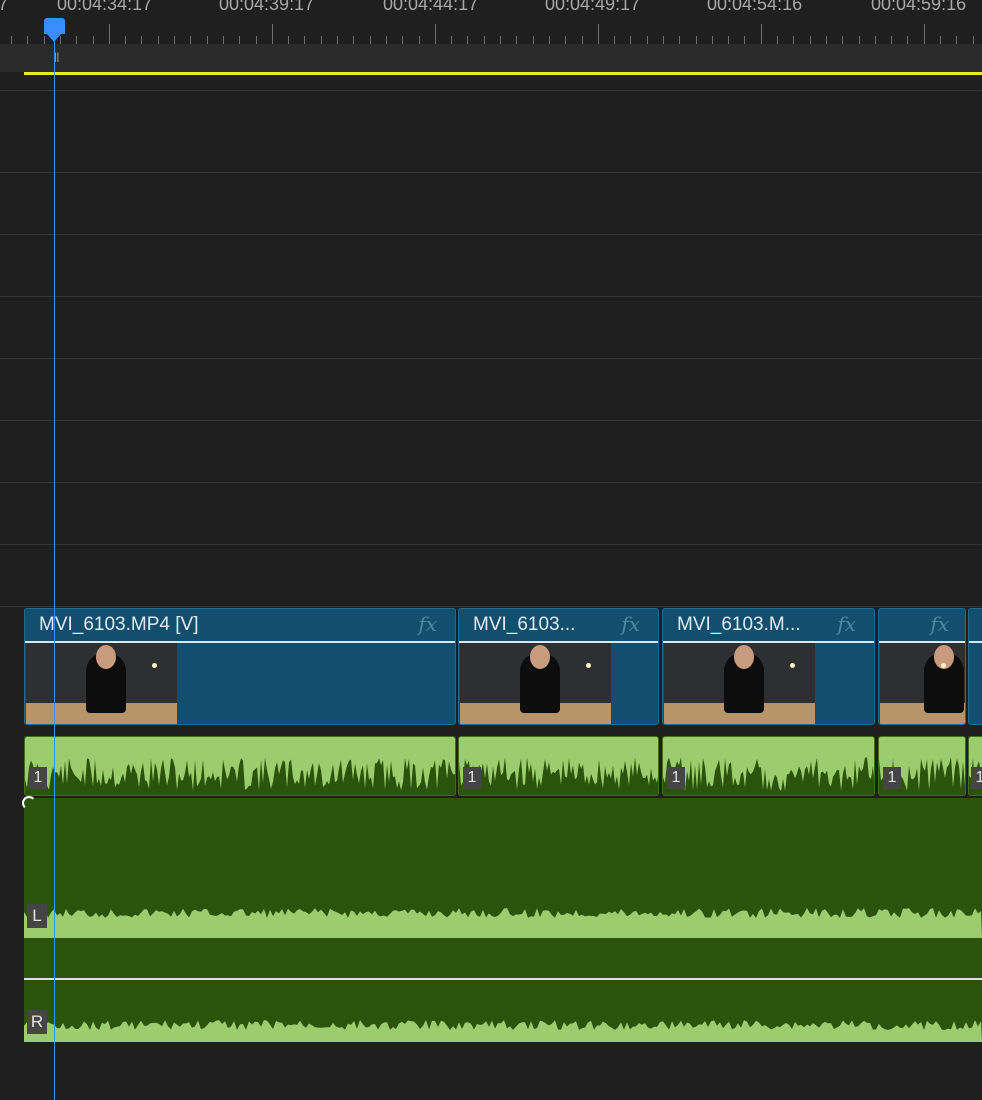 This screenshot has width=982, height=1100. What do you see at coordinates (54, 30) in the screenshot?
I see `playhead-icon` at bounding box center [54, 30].